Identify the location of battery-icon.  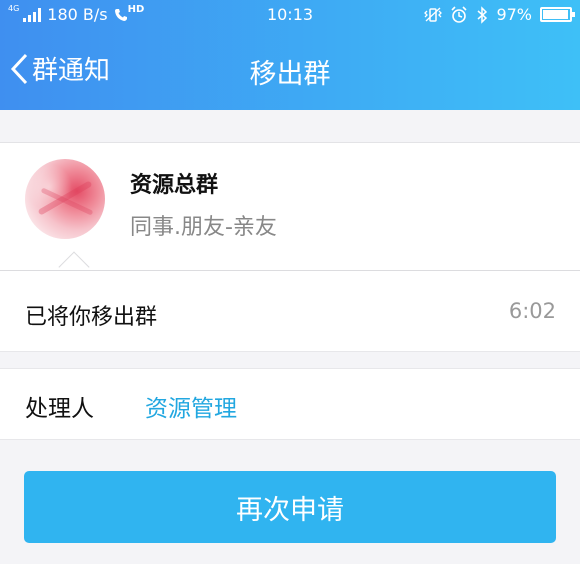
(557, 14).